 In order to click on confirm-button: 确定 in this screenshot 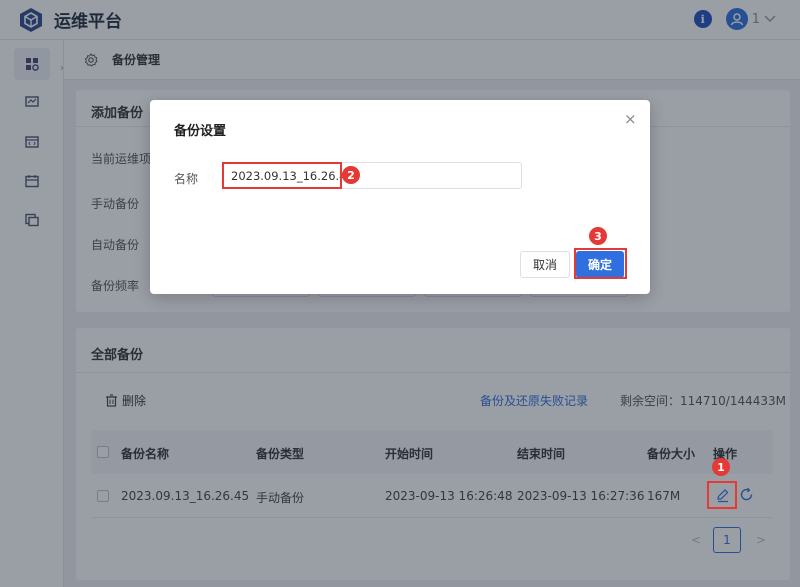, I will do `click(600, 264)`.